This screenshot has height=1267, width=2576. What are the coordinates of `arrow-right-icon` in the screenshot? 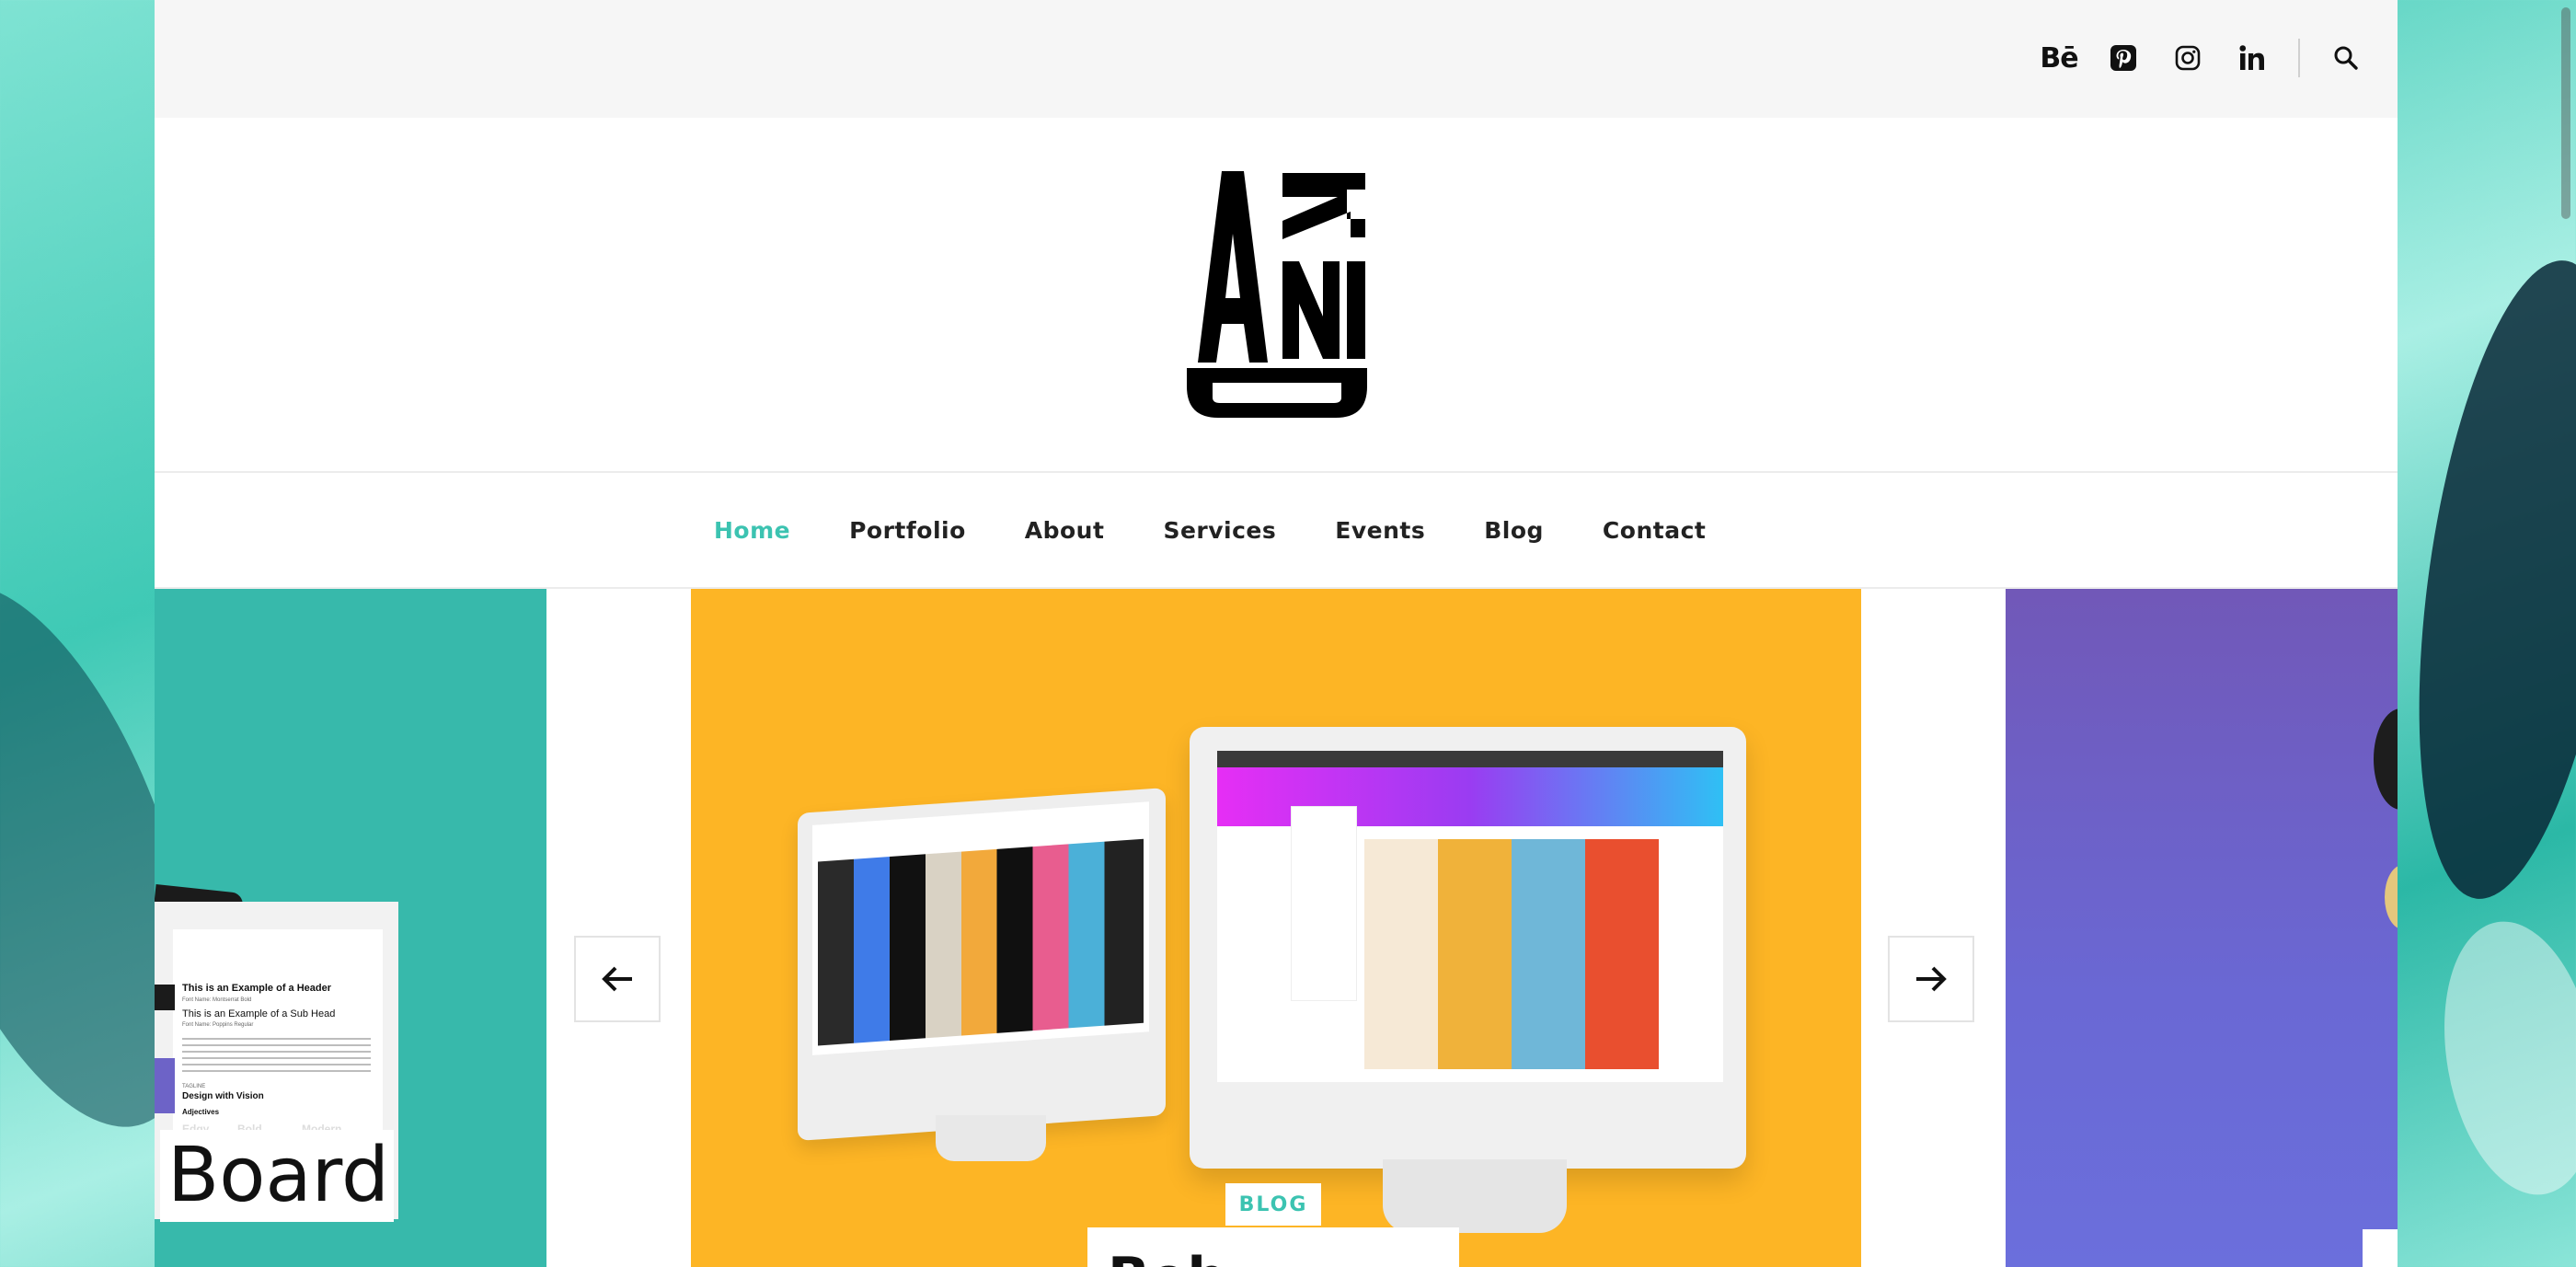 It's located at (1932, 979).